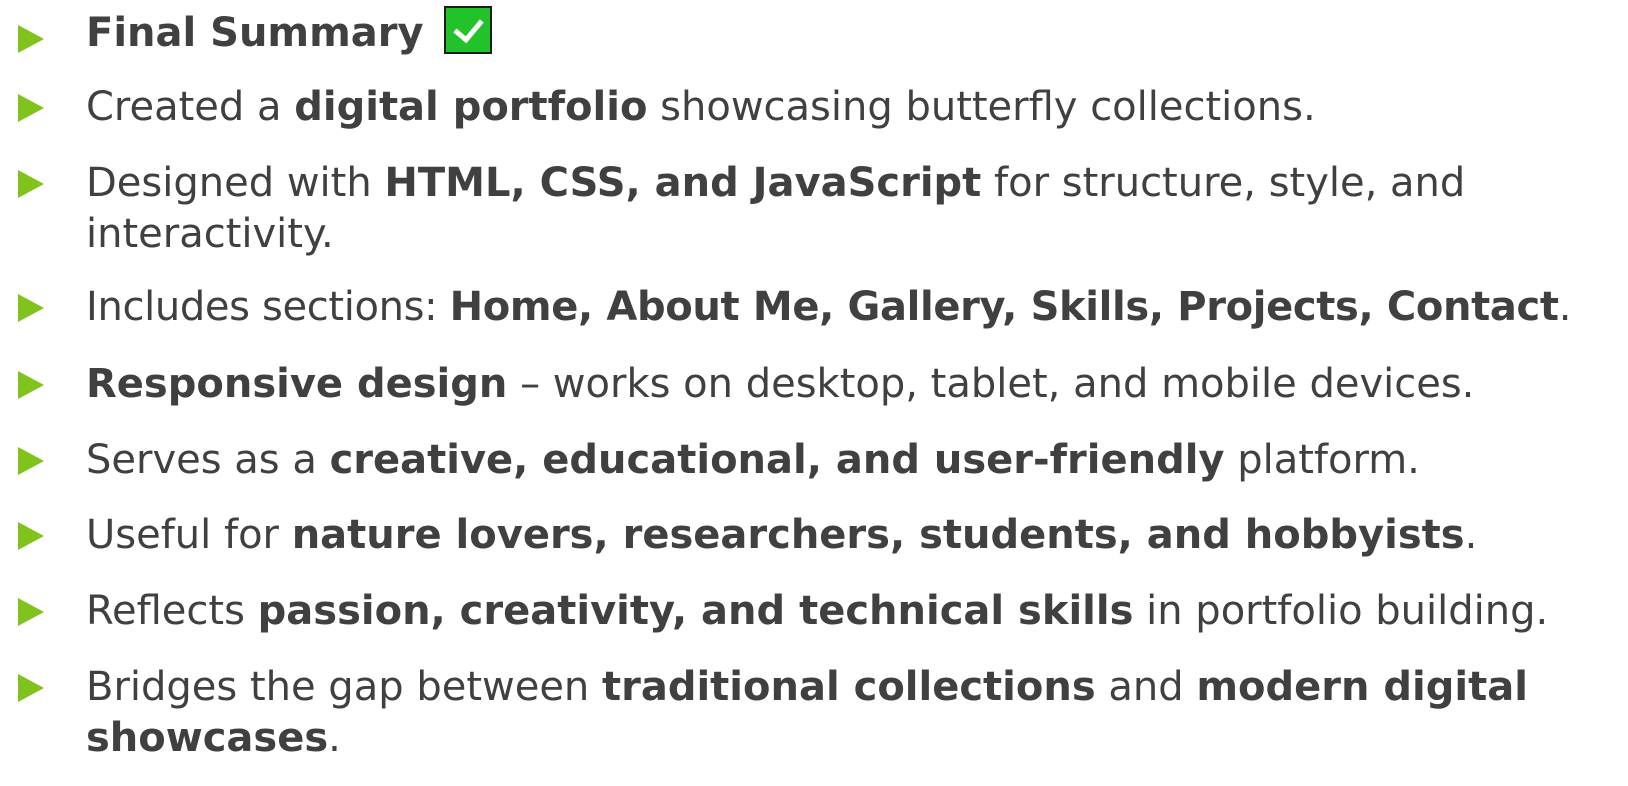 The image size is (1628, 786). Describe the element at coordinates (1341, 611) in the screenshot. I see `text-segment: in portfolio building.` at that location.